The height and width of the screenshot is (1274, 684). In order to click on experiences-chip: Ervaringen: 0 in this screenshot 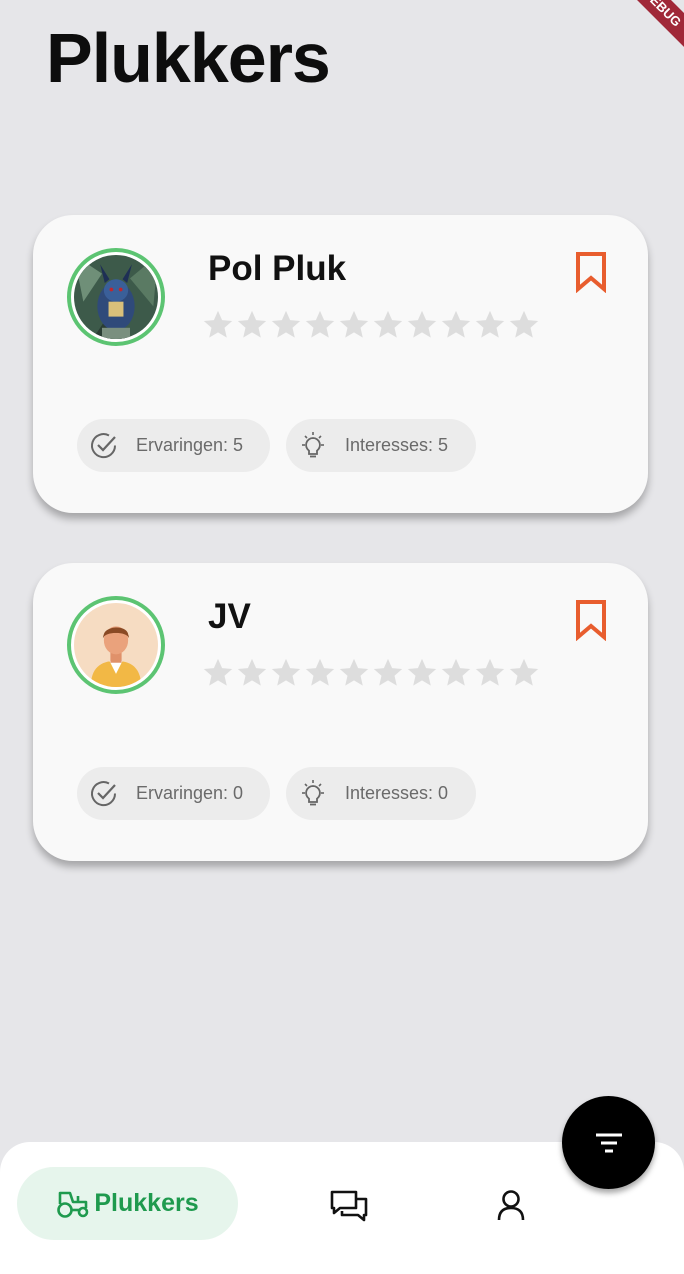, I will do `click(173, 793)`.